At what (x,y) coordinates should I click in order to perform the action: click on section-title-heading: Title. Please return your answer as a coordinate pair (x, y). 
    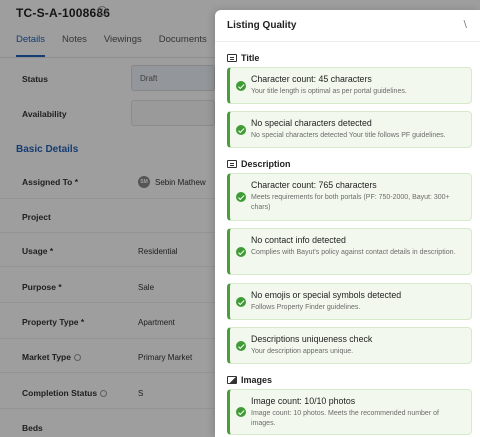
    Looking at the image, I should click on (243, 58).